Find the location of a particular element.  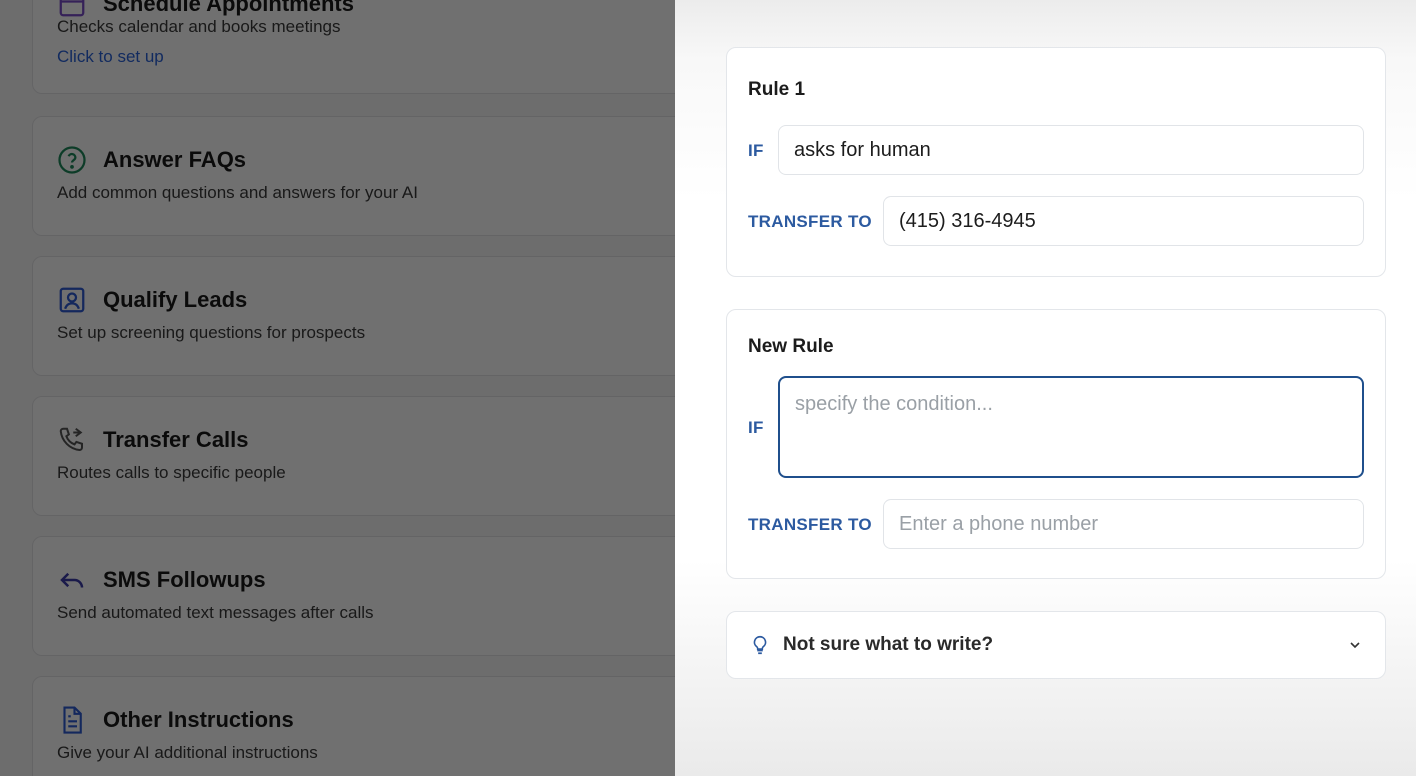

feature-title: SMS Followups is located at coordinates (184, 579).